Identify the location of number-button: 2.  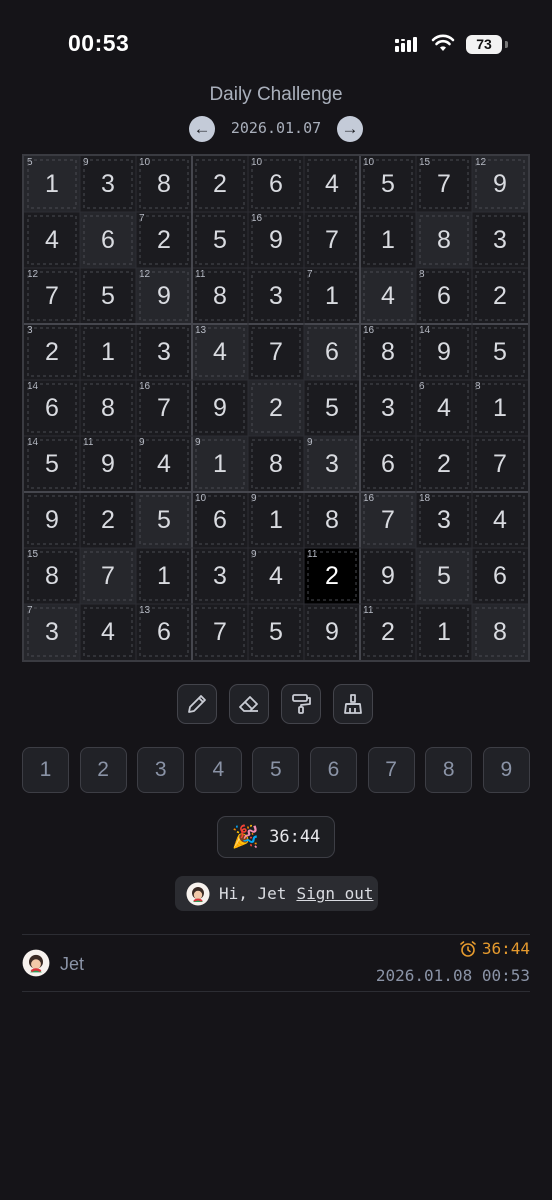
(103, 770).